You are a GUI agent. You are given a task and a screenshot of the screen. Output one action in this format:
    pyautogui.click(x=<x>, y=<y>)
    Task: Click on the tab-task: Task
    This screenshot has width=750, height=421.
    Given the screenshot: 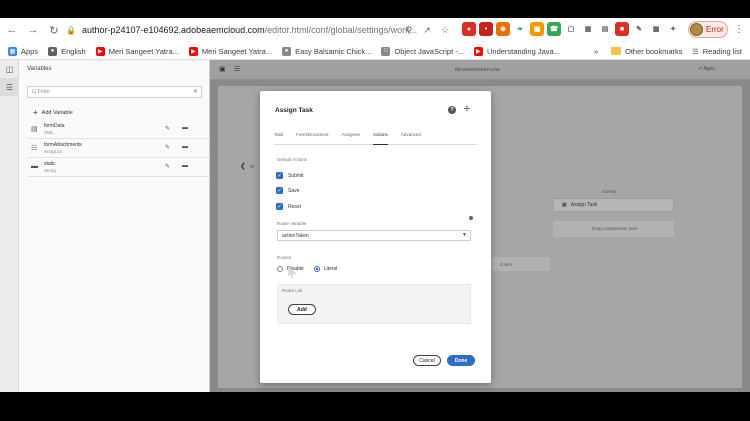 What is the action you would take?
    pyautogui.click(x=278, y=138)
    